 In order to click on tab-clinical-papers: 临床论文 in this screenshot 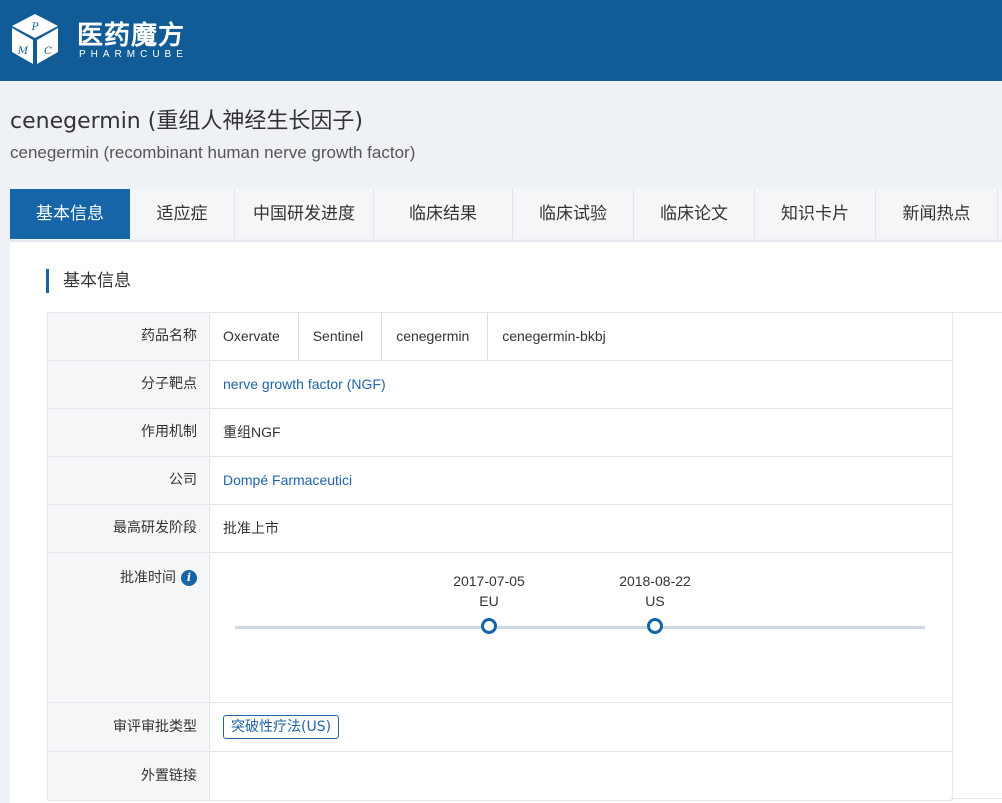, I will do `click(694, 214)`.